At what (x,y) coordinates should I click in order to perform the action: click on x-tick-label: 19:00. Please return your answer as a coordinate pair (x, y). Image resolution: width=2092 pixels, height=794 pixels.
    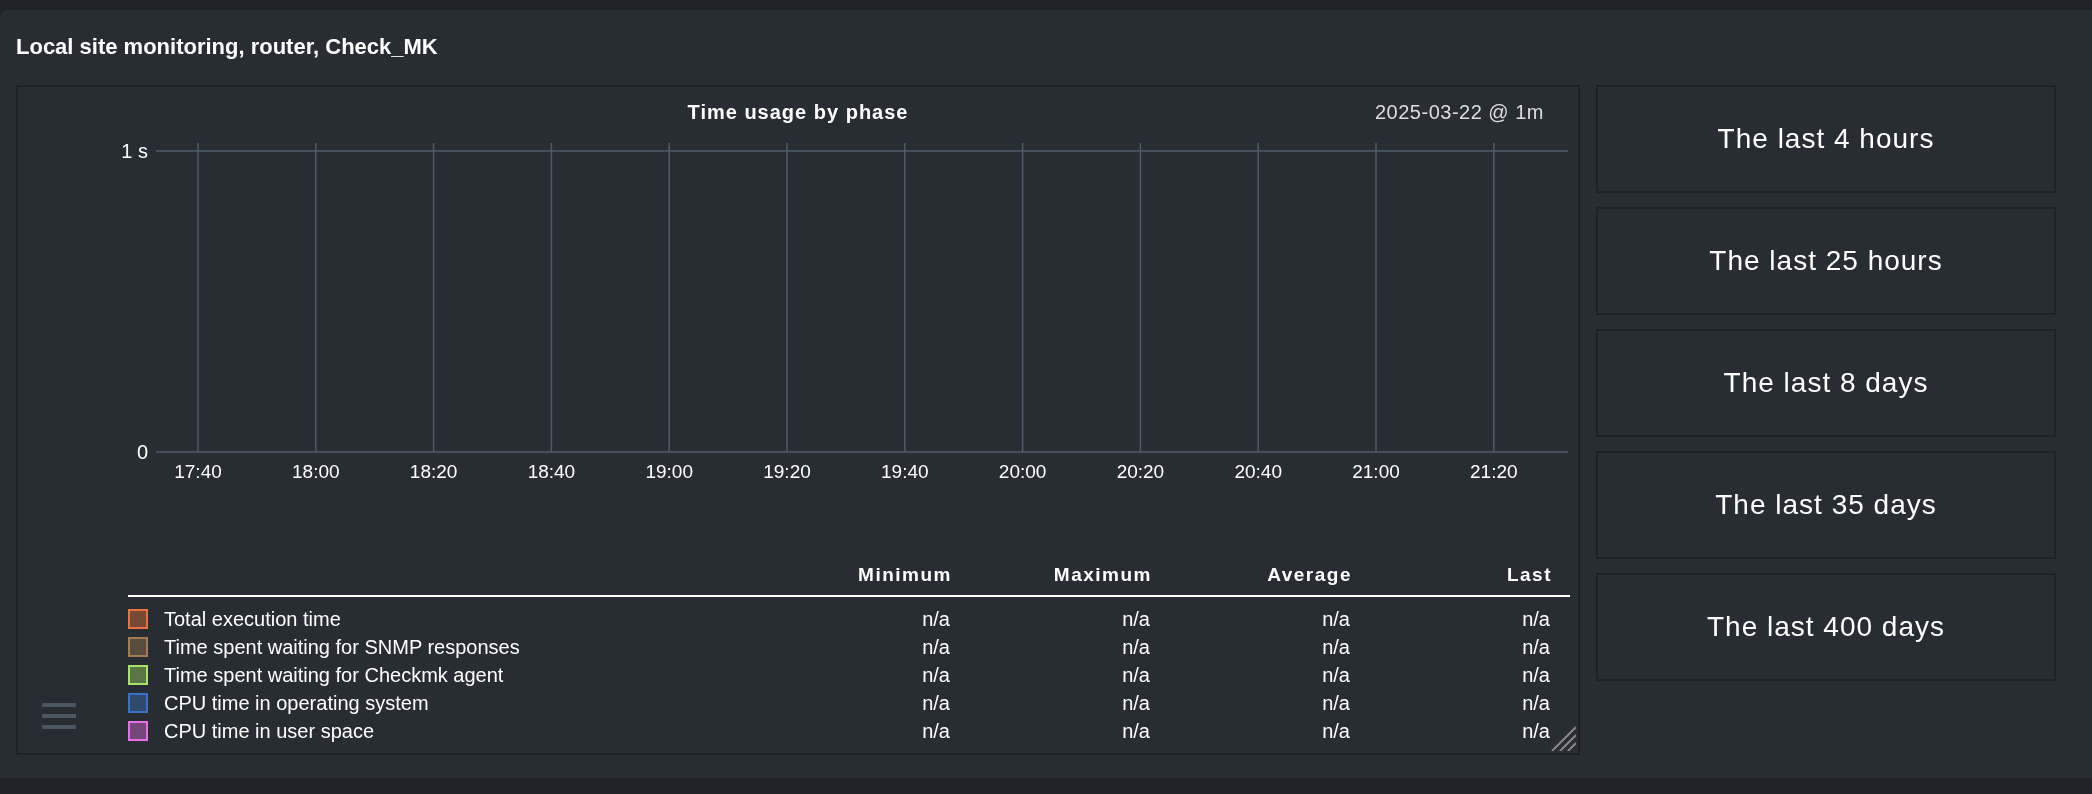
    Looking at the image, I should click on (669, 471).